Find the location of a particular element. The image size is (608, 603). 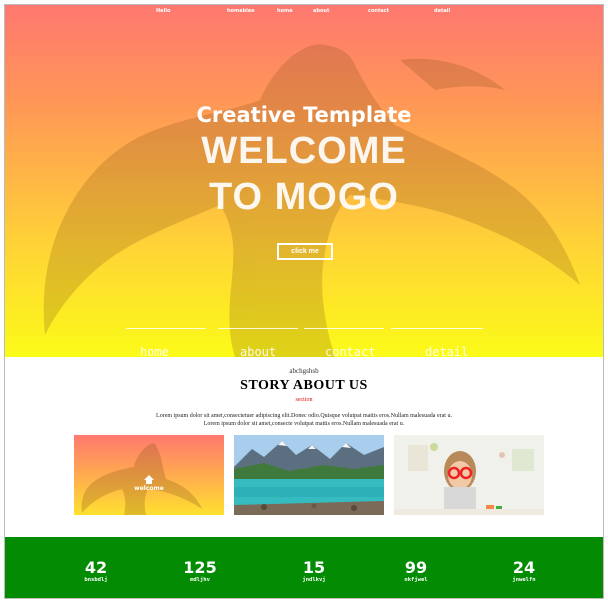

stat-item: 15 jndlkvj is located at coordinates (314, 571).